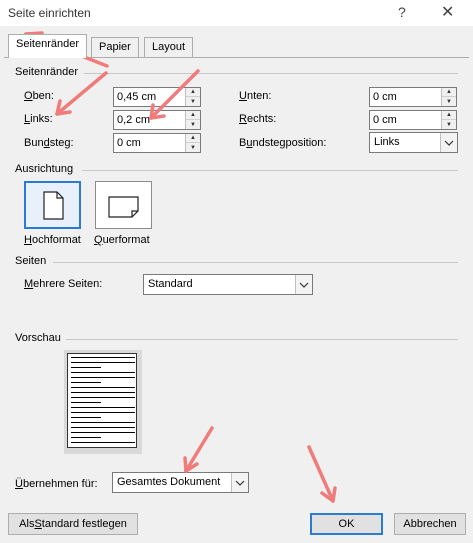 The width and height of the screenshot is (473, 543). I want to click on multiple-pages-value: Standard, so click(170, 284).